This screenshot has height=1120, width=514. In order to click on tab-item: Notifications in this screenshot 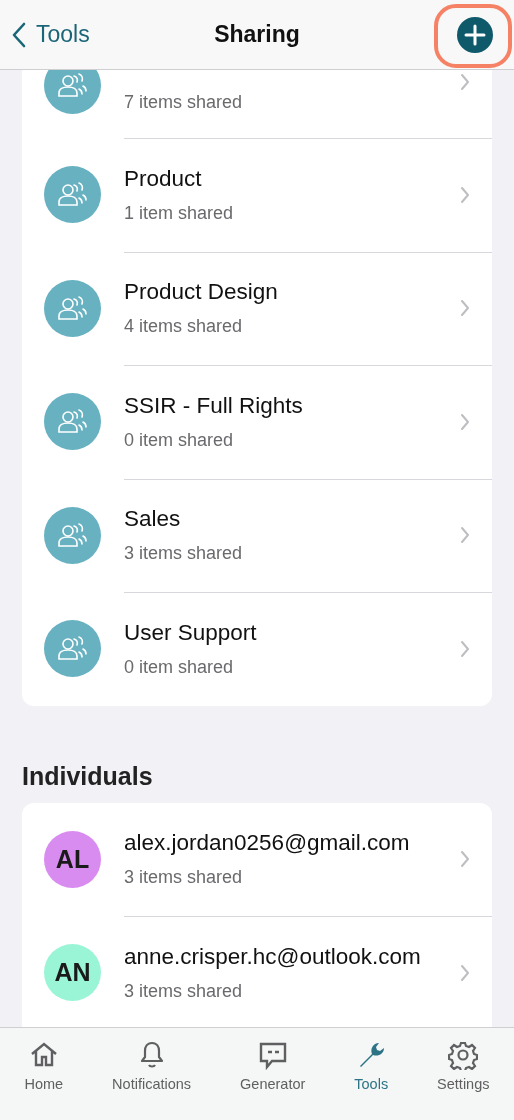, I will do `click(152, 1066)`.